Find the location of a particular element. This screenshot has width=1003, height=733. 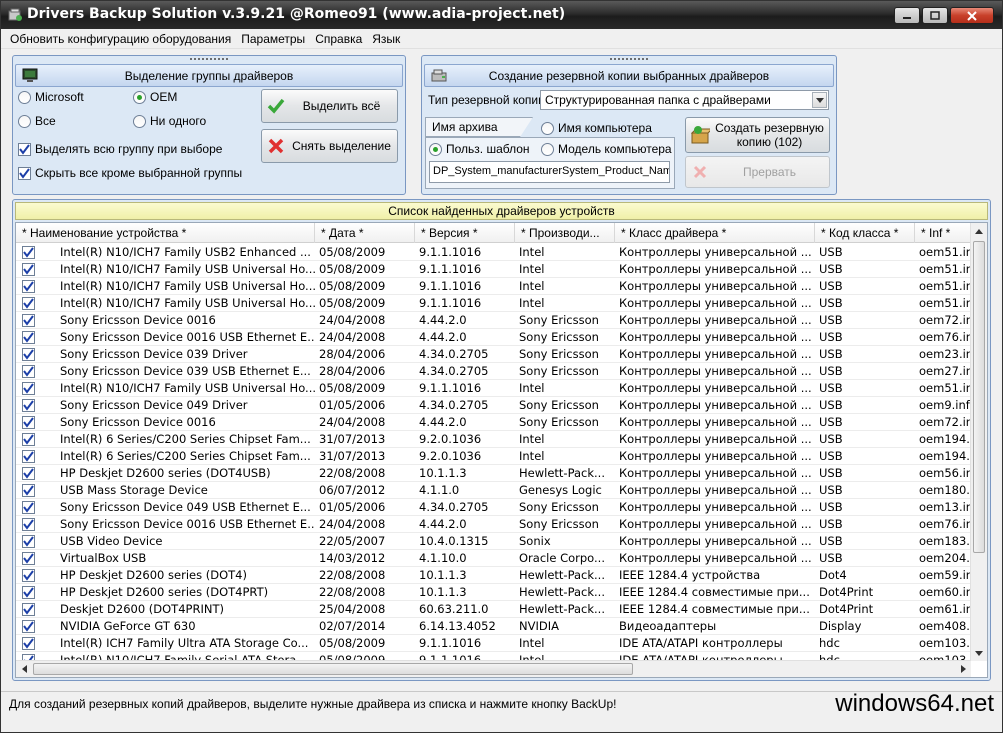

check-select-group: Выделять всю группу при выборе is located at coordinates (120, 149).